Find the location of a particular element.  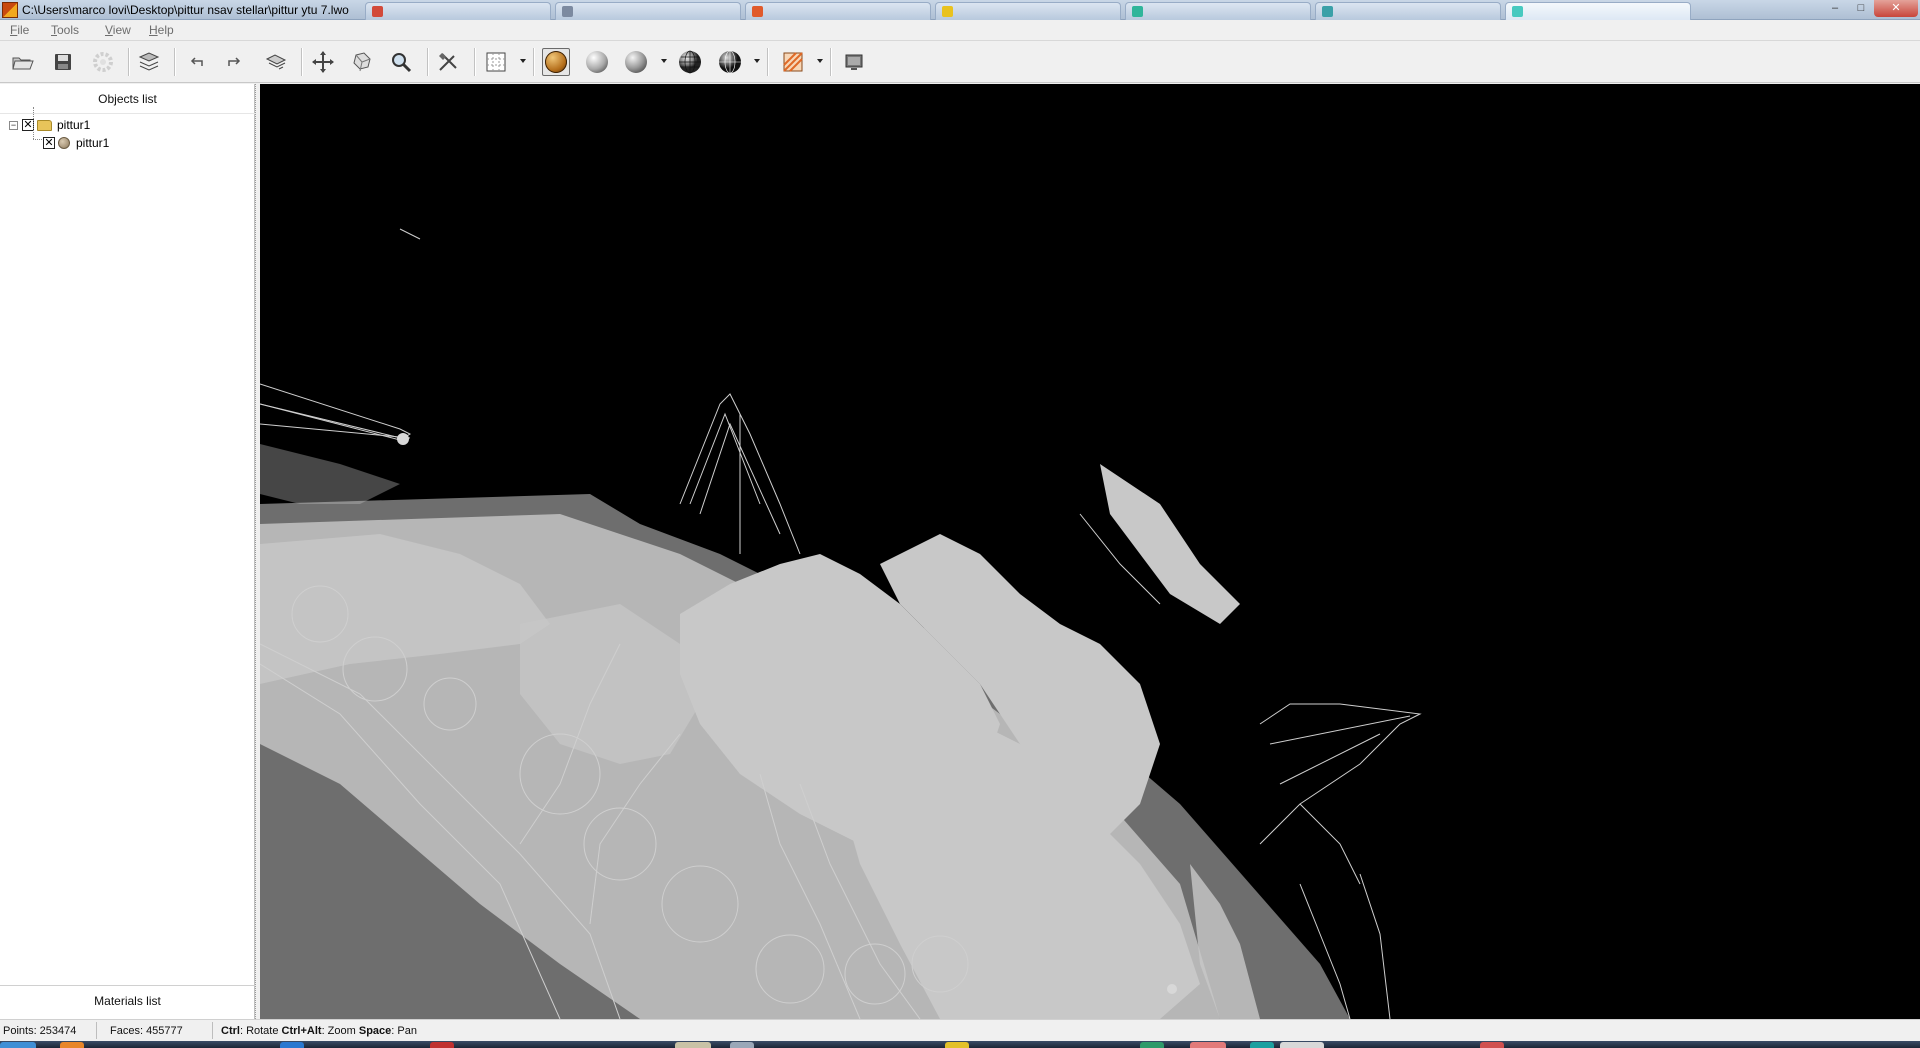

hint-key: Space is located at coordinates (375, 1031).